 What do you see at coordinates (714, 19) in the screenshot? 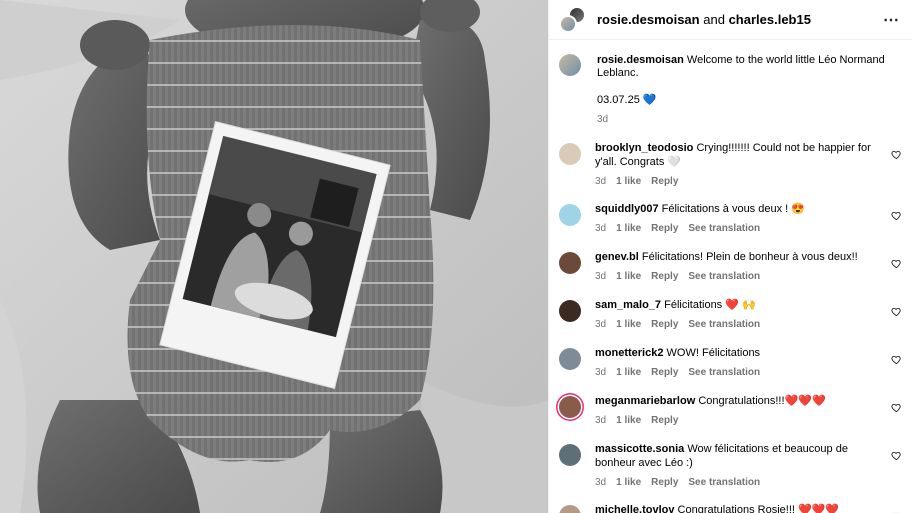
I see `authors-joiner: and` at bounding box center [714, 19].